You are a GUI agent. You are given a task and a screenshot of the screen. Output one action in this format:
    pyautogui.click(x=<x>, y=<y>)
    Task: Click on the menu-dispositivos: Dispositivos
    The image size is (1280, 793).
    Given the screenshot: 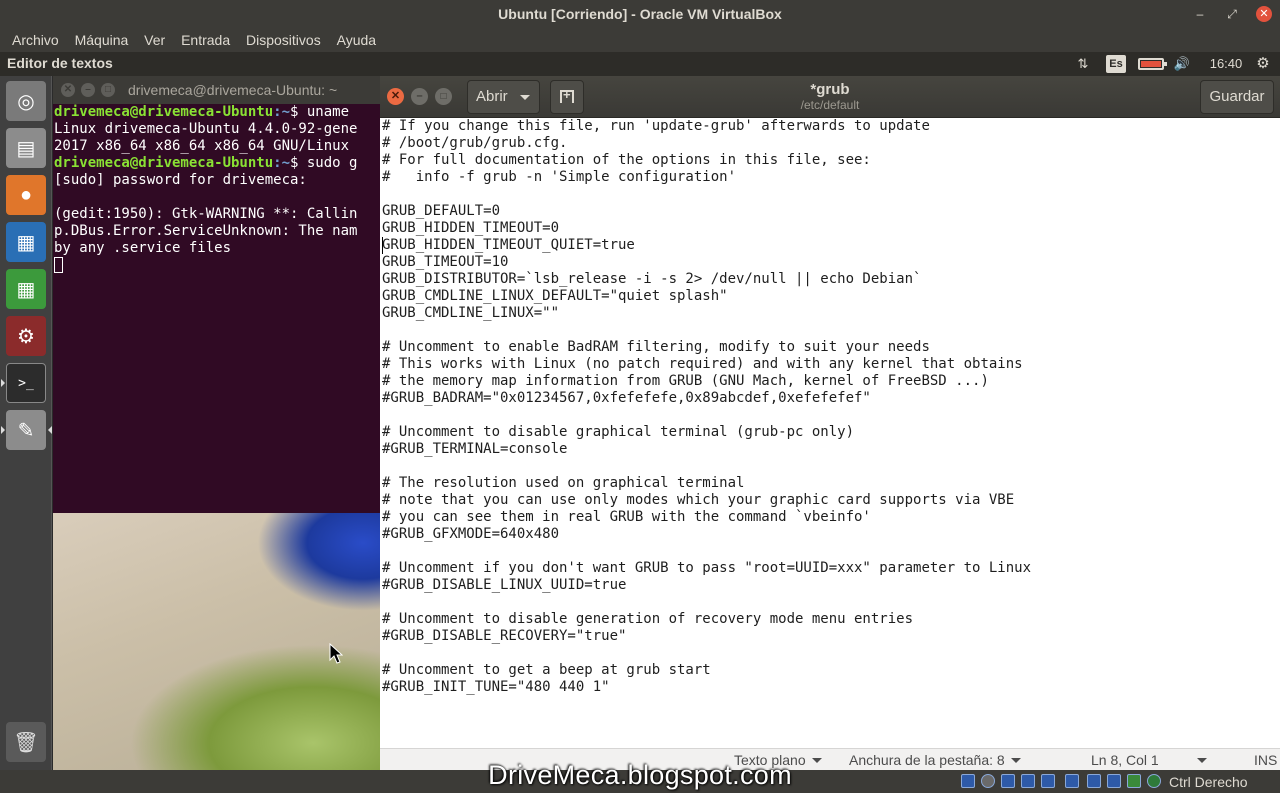 What is the action you would take?
    pyautogui.click(x=283, y=40)
    